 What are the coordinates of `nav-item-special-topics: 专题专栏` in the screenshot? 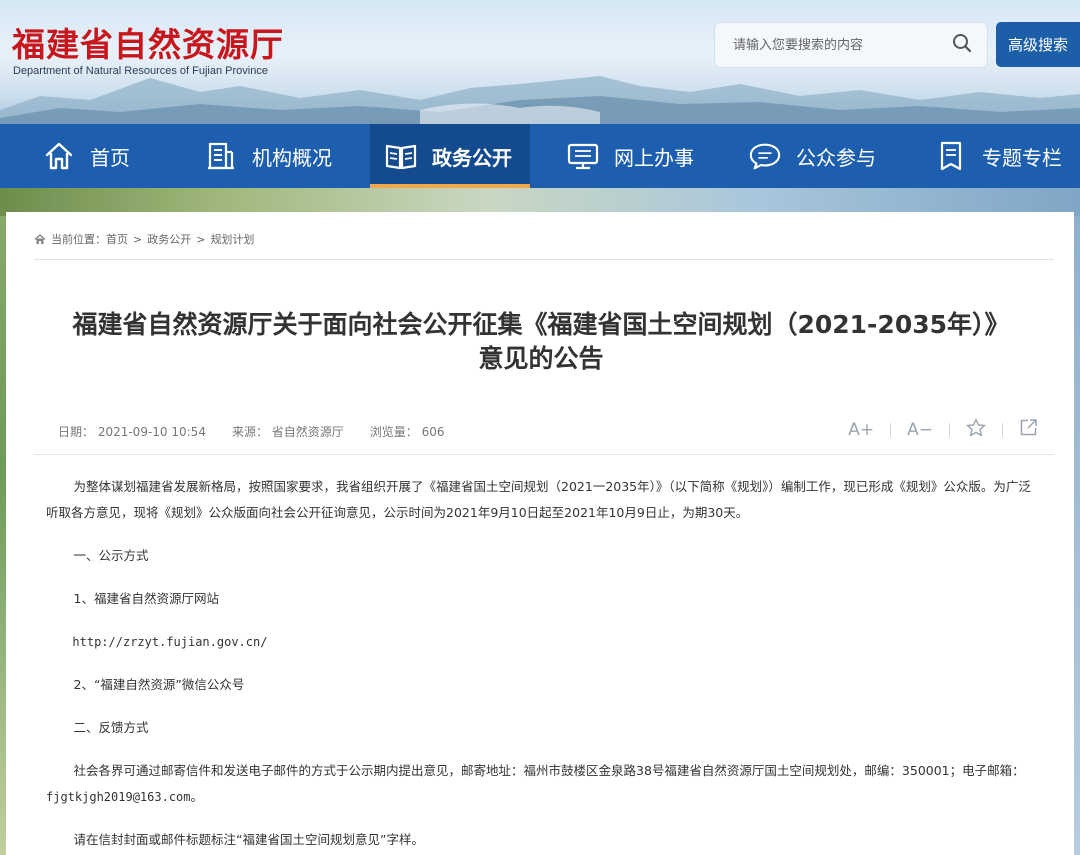 It's located at (988, 156).